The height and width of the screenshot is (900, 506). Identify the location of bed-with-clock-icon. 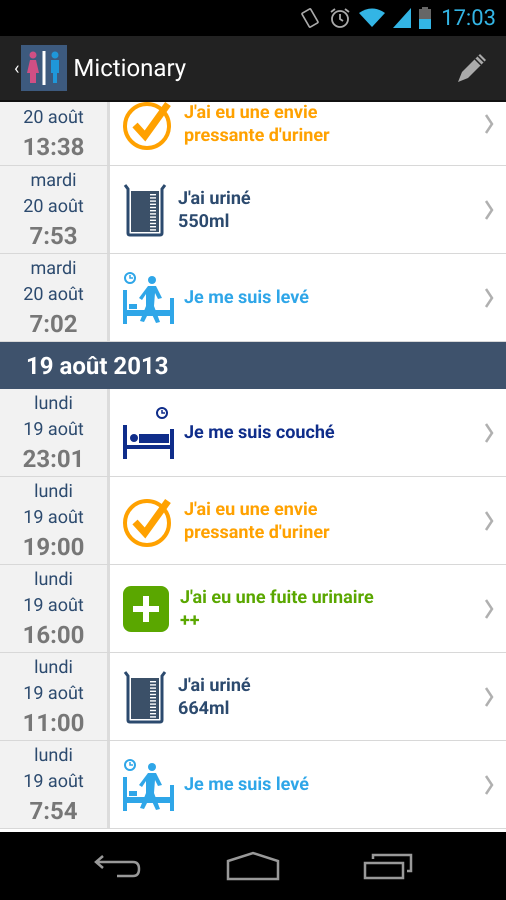
(148, 432).